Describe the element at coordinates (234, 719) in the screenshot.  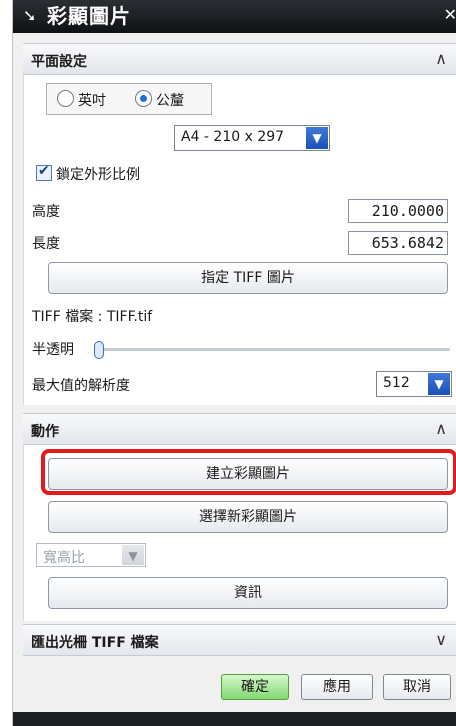
I see `window-bottom-edge` at that location.